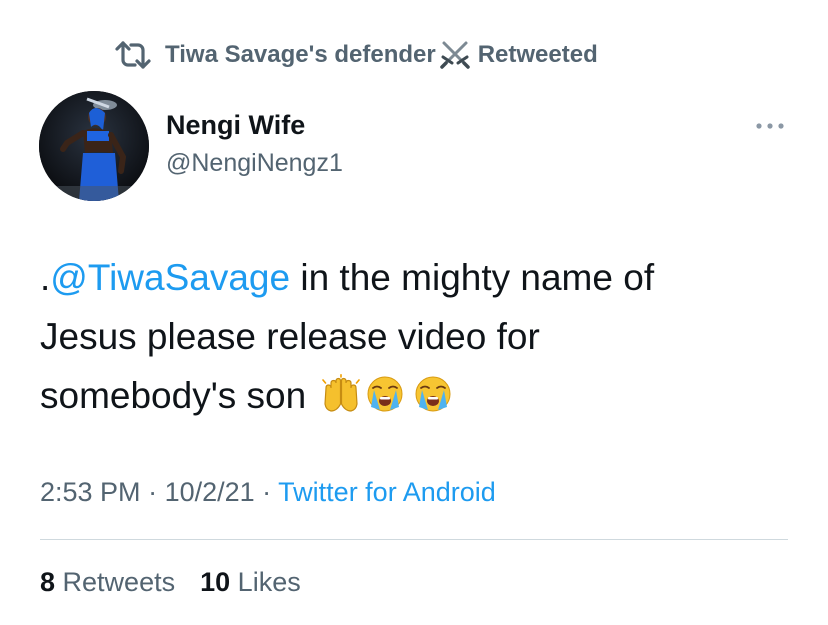  Describe the element at coordinates (414, 539) in the screenshot. I see `divider` at that location.